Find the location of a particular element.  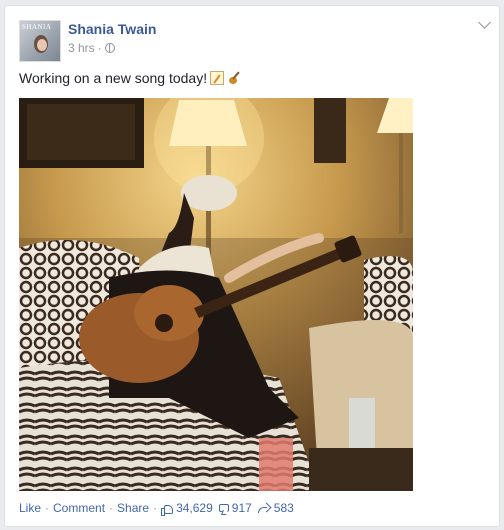

like-button: Like is located at coordinates (30, 508).